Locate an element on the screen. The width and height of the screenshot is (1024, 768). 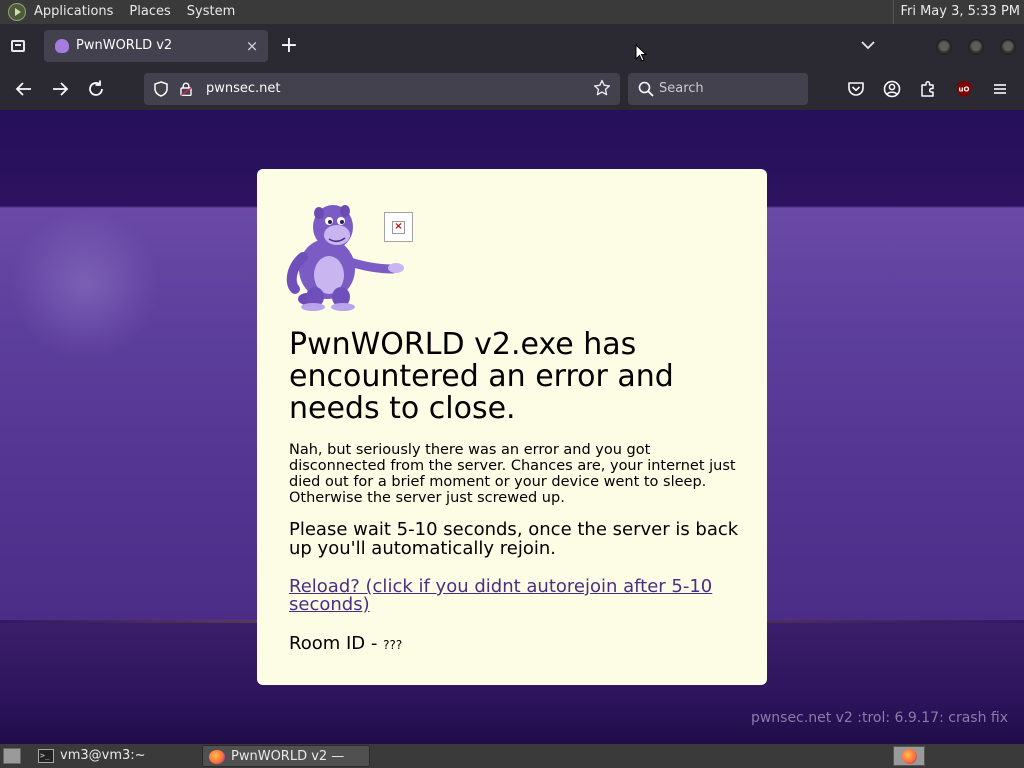
navigation-toolbar: pwnsec.net Search uO is located at coordinates (512, 89).